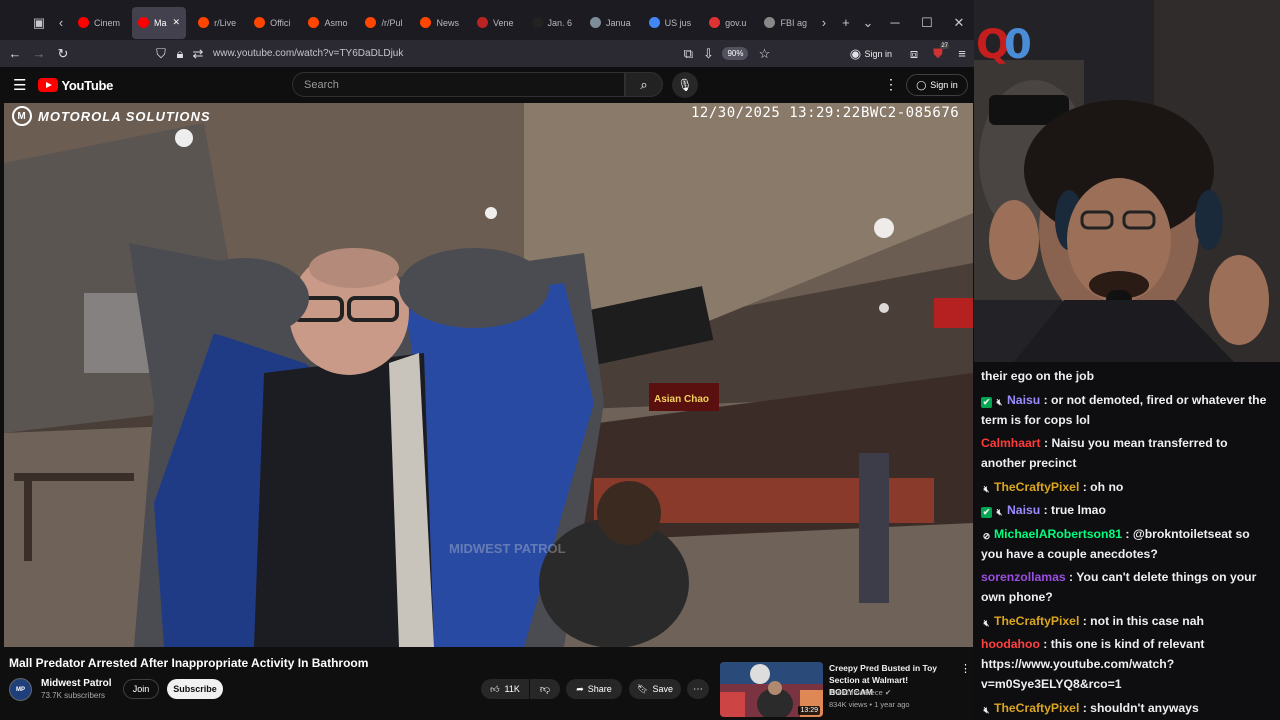 The width and height of the screenshot is (1280, 720). Describe the element at coordinates (111, 116) in the screenshot. I see `motorola-brand: M MOTOROLA SOLUTIONS` at that location.